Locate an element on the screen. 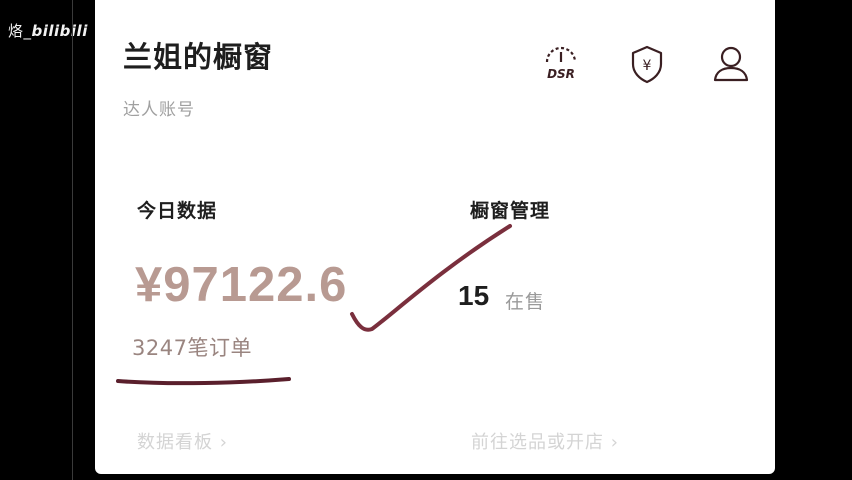 The height and width of the screenshot is (480, 852). go-select-or-open-store-link: 前往选品或开店 › is located at coordinates (545, 441).